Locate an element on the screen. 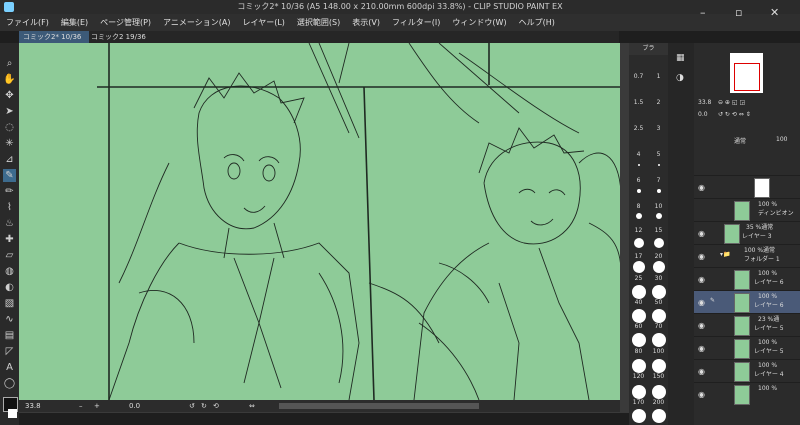  close-button: ✕ is located at coordinates (774, 12).